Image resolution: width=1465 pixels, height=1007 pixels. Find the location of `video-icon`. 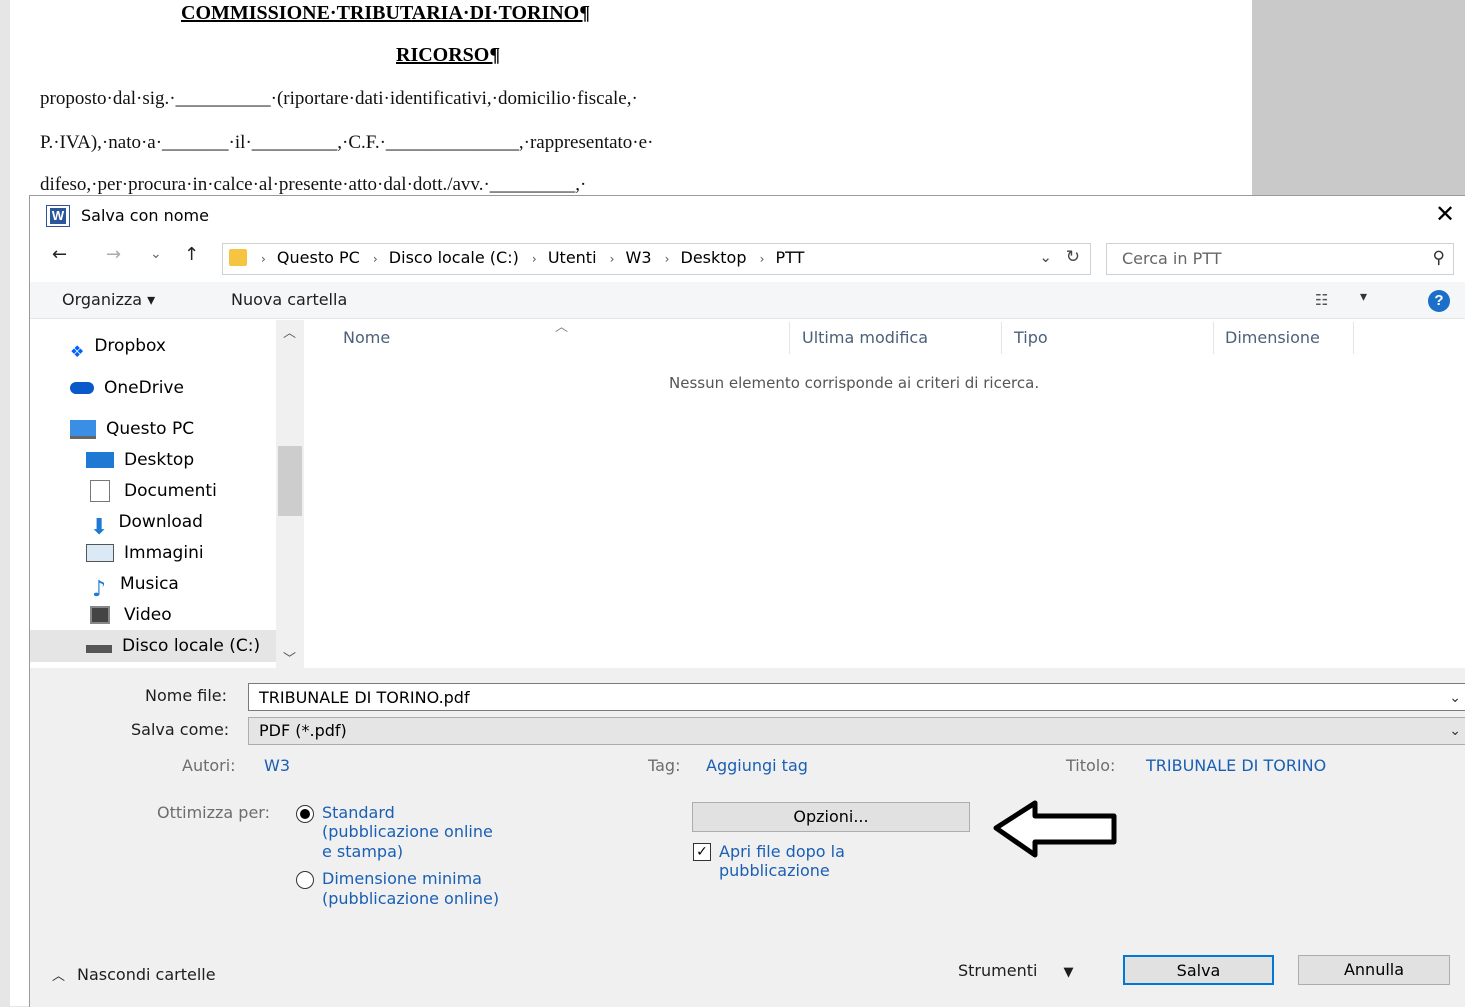

video-icon is located at coordinates (100, 615).